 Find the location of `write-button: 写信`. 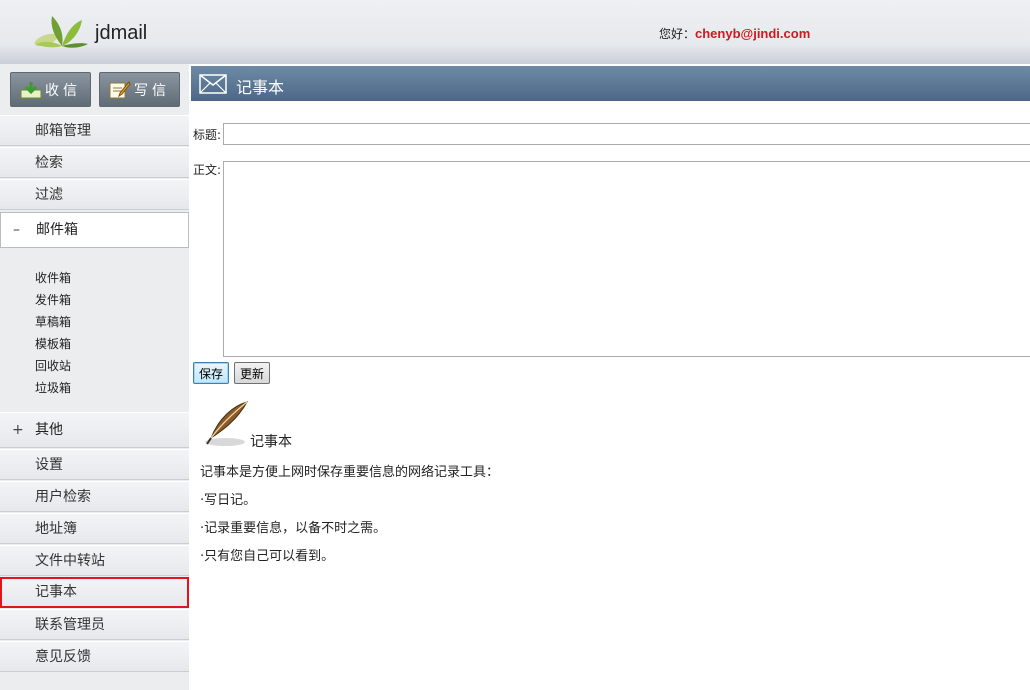

write-button: 写信 is located at coordinates (139, 89).